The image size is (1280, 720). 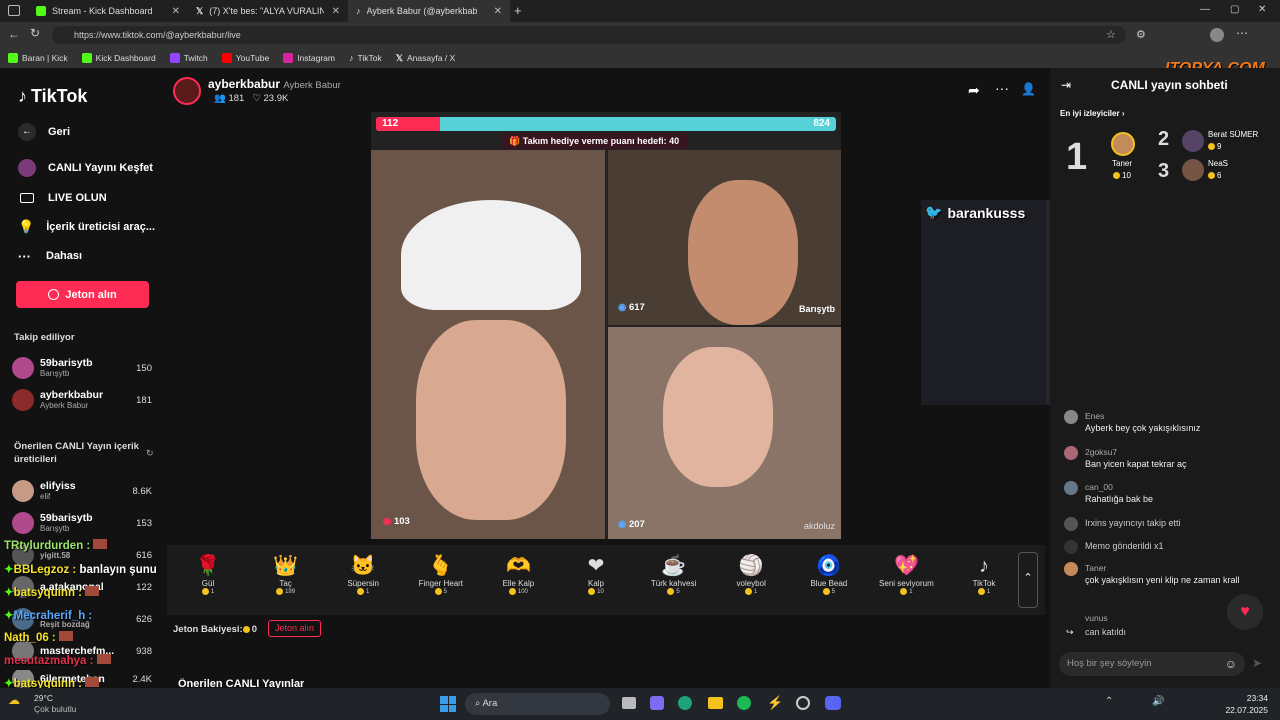 I want to click on gift-item: 🫶 Elle Kalp 100, so click(x=518, y=574).